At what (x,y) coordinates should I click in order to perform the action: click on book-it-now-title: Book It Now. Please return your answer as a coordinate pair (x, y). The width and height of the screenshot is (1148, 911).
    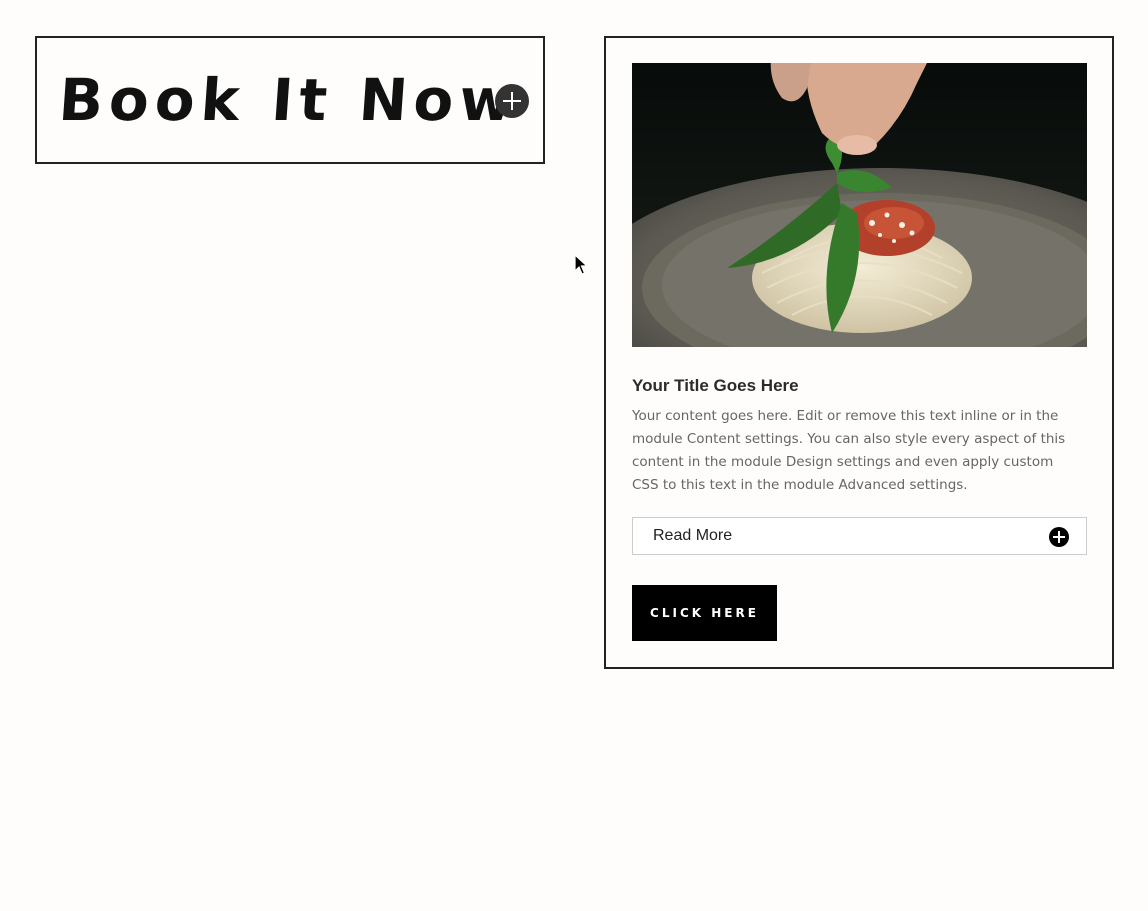
    Looking at the image, I should click on (289, 100).